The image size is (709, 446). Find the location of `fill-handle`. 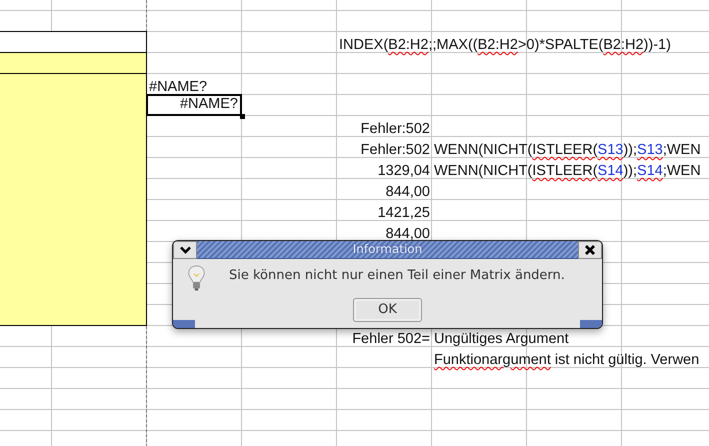

fill-handle is located at coordinates (242, 116).